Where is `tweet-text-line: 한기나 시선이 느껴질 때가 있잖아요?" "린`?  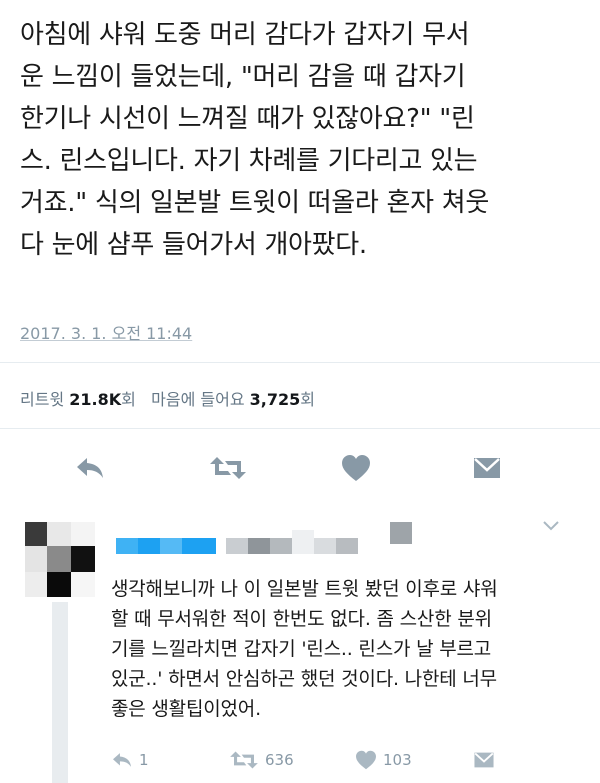
tweet-text-line: 한기나 시선이 느껴질 때가 있잖아요?" "린 is located at coordinates (247, 119).